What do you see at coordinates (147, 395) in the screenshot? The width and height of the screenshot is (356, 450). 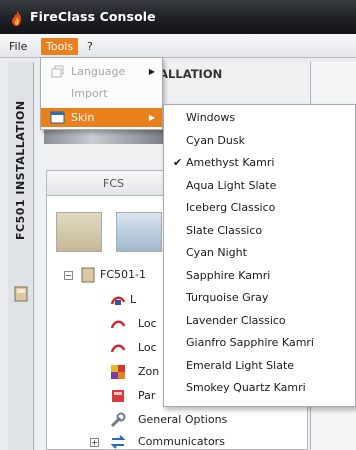 I see `tree-row-label: Par` at bounding box center [147, 395].